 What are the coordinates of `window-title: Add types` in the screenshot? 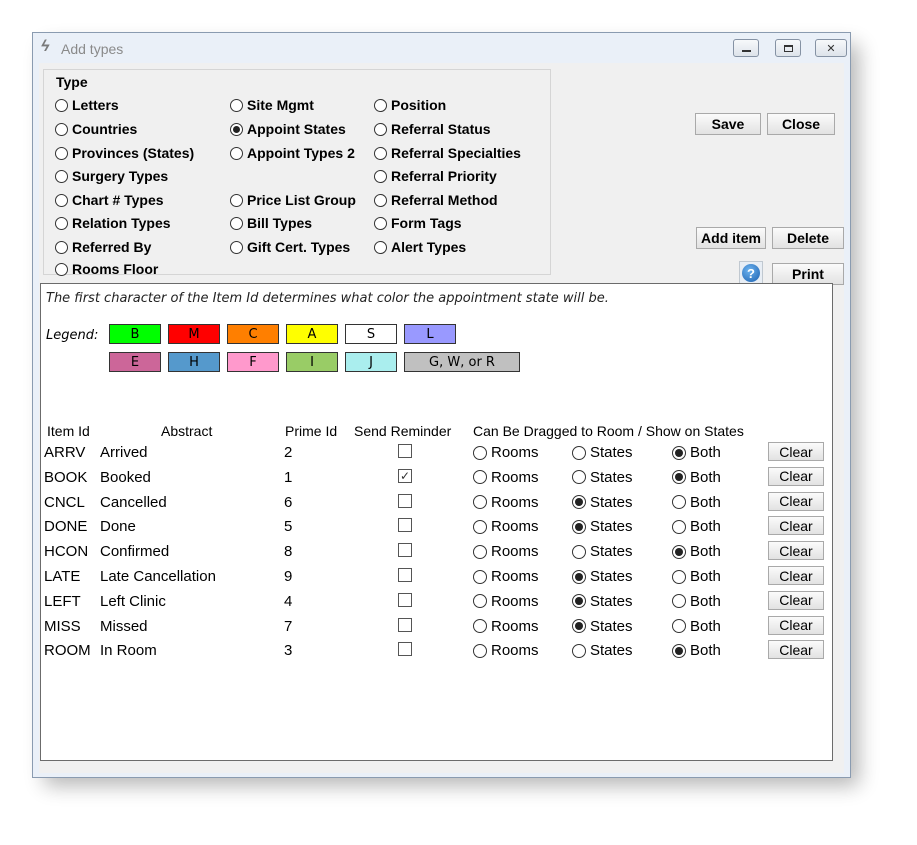 It's located at (92, 49).